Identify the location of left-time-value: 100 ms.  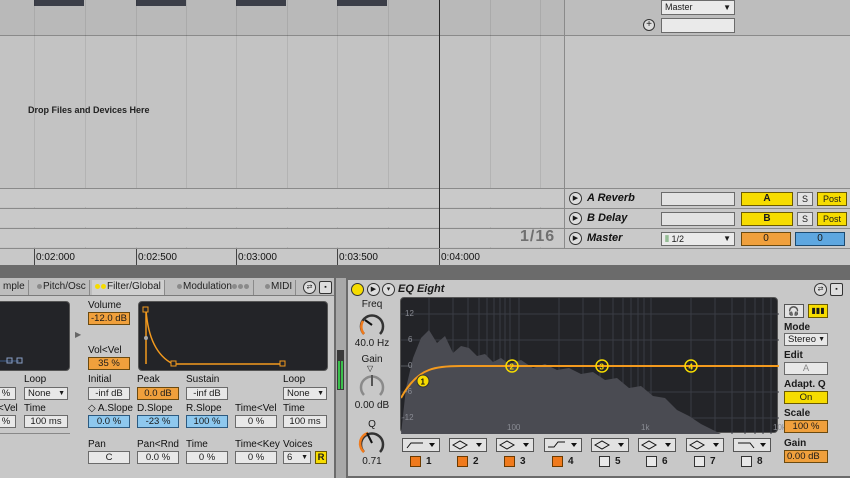
(46, 421).